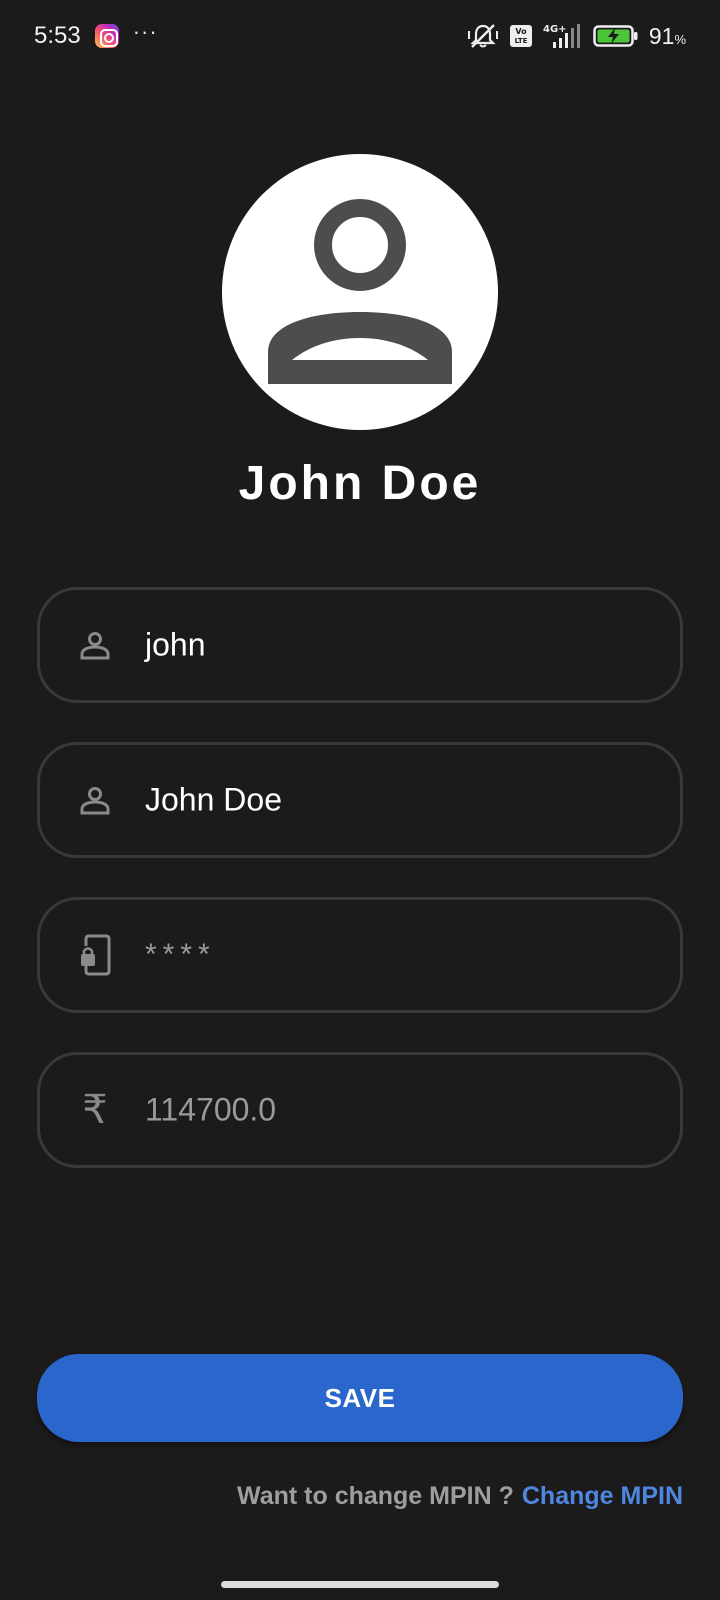 The height and width of the screenshot is (1600, 720). I want to click on mpin-value: ****, so click(180, 954).